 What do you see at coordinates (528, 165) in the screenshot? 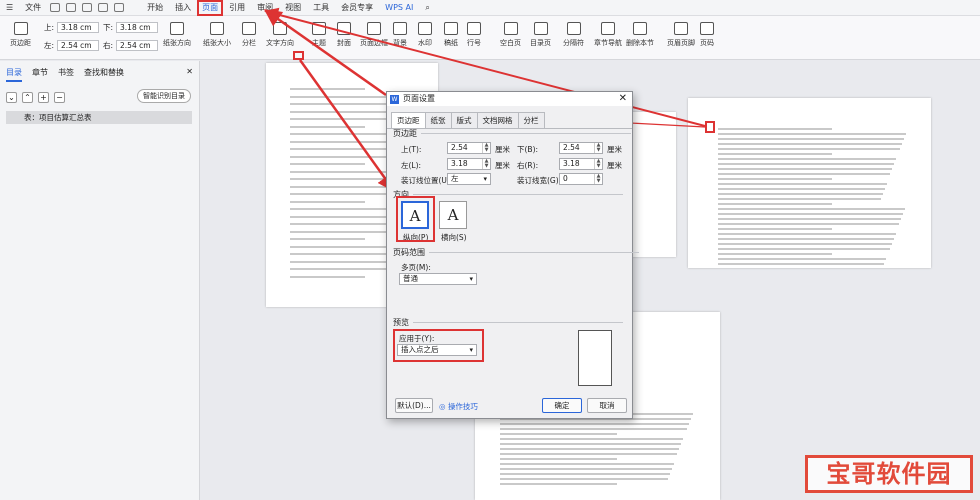
I see `right-label: 右(R):` at bounding box center [528, 165].